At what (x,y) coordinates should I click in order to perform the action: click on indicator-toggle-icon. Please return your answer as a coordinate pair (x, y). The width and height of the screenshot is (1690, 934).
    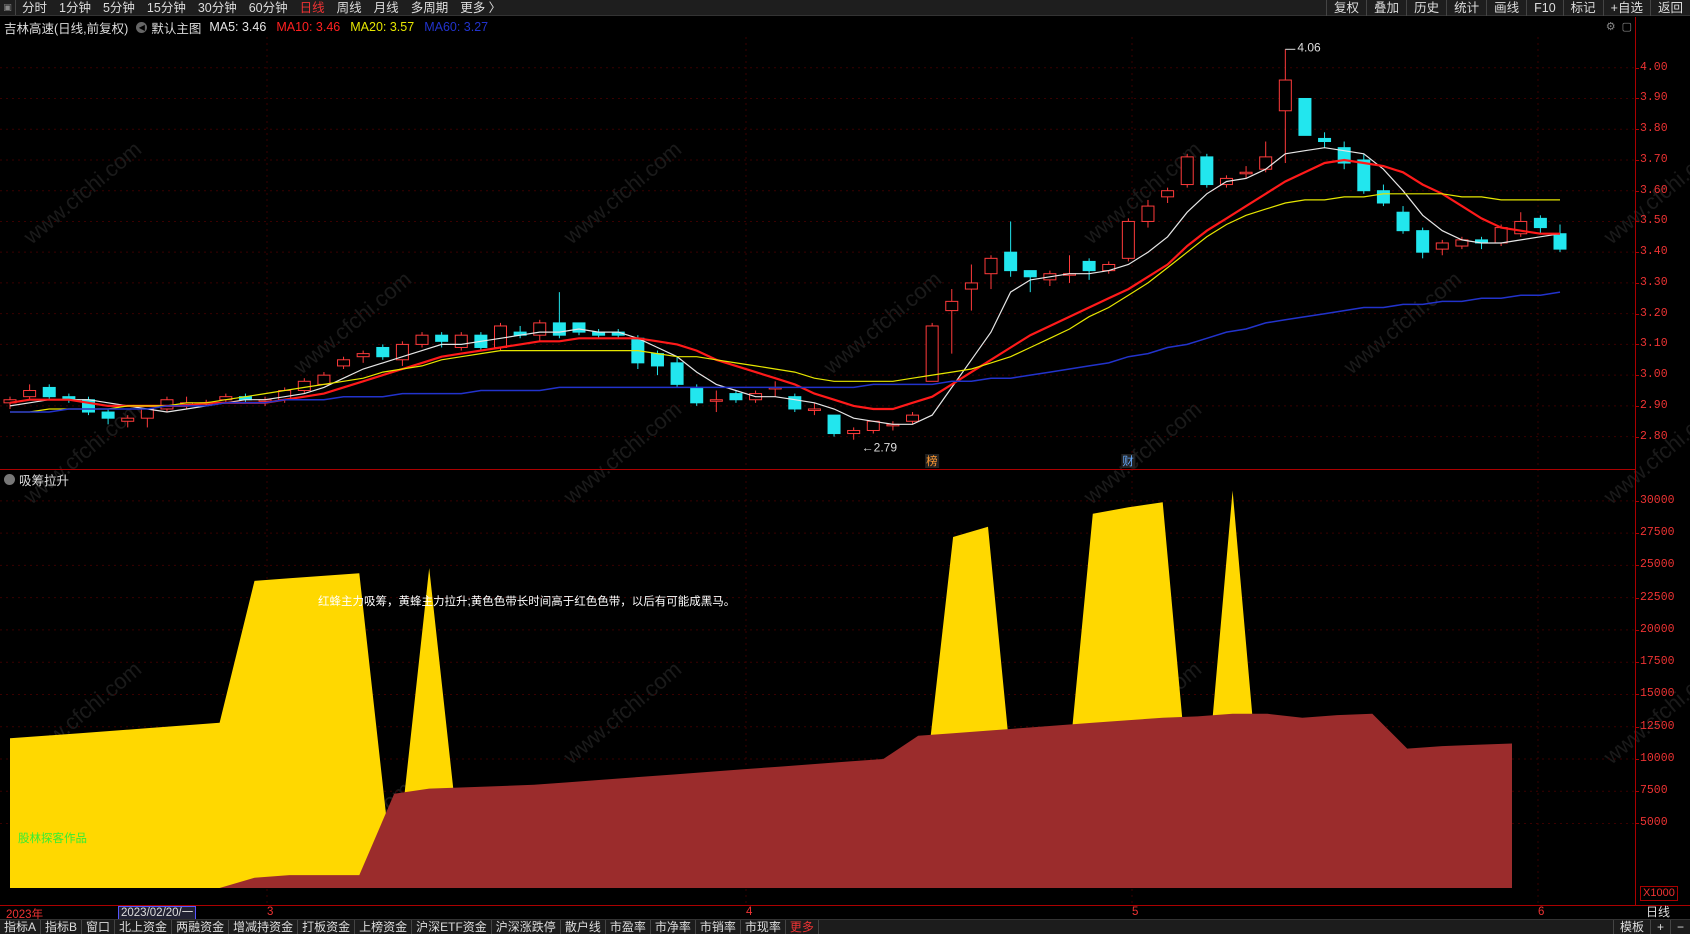
    Looking at the image, I should click on (9, 479).